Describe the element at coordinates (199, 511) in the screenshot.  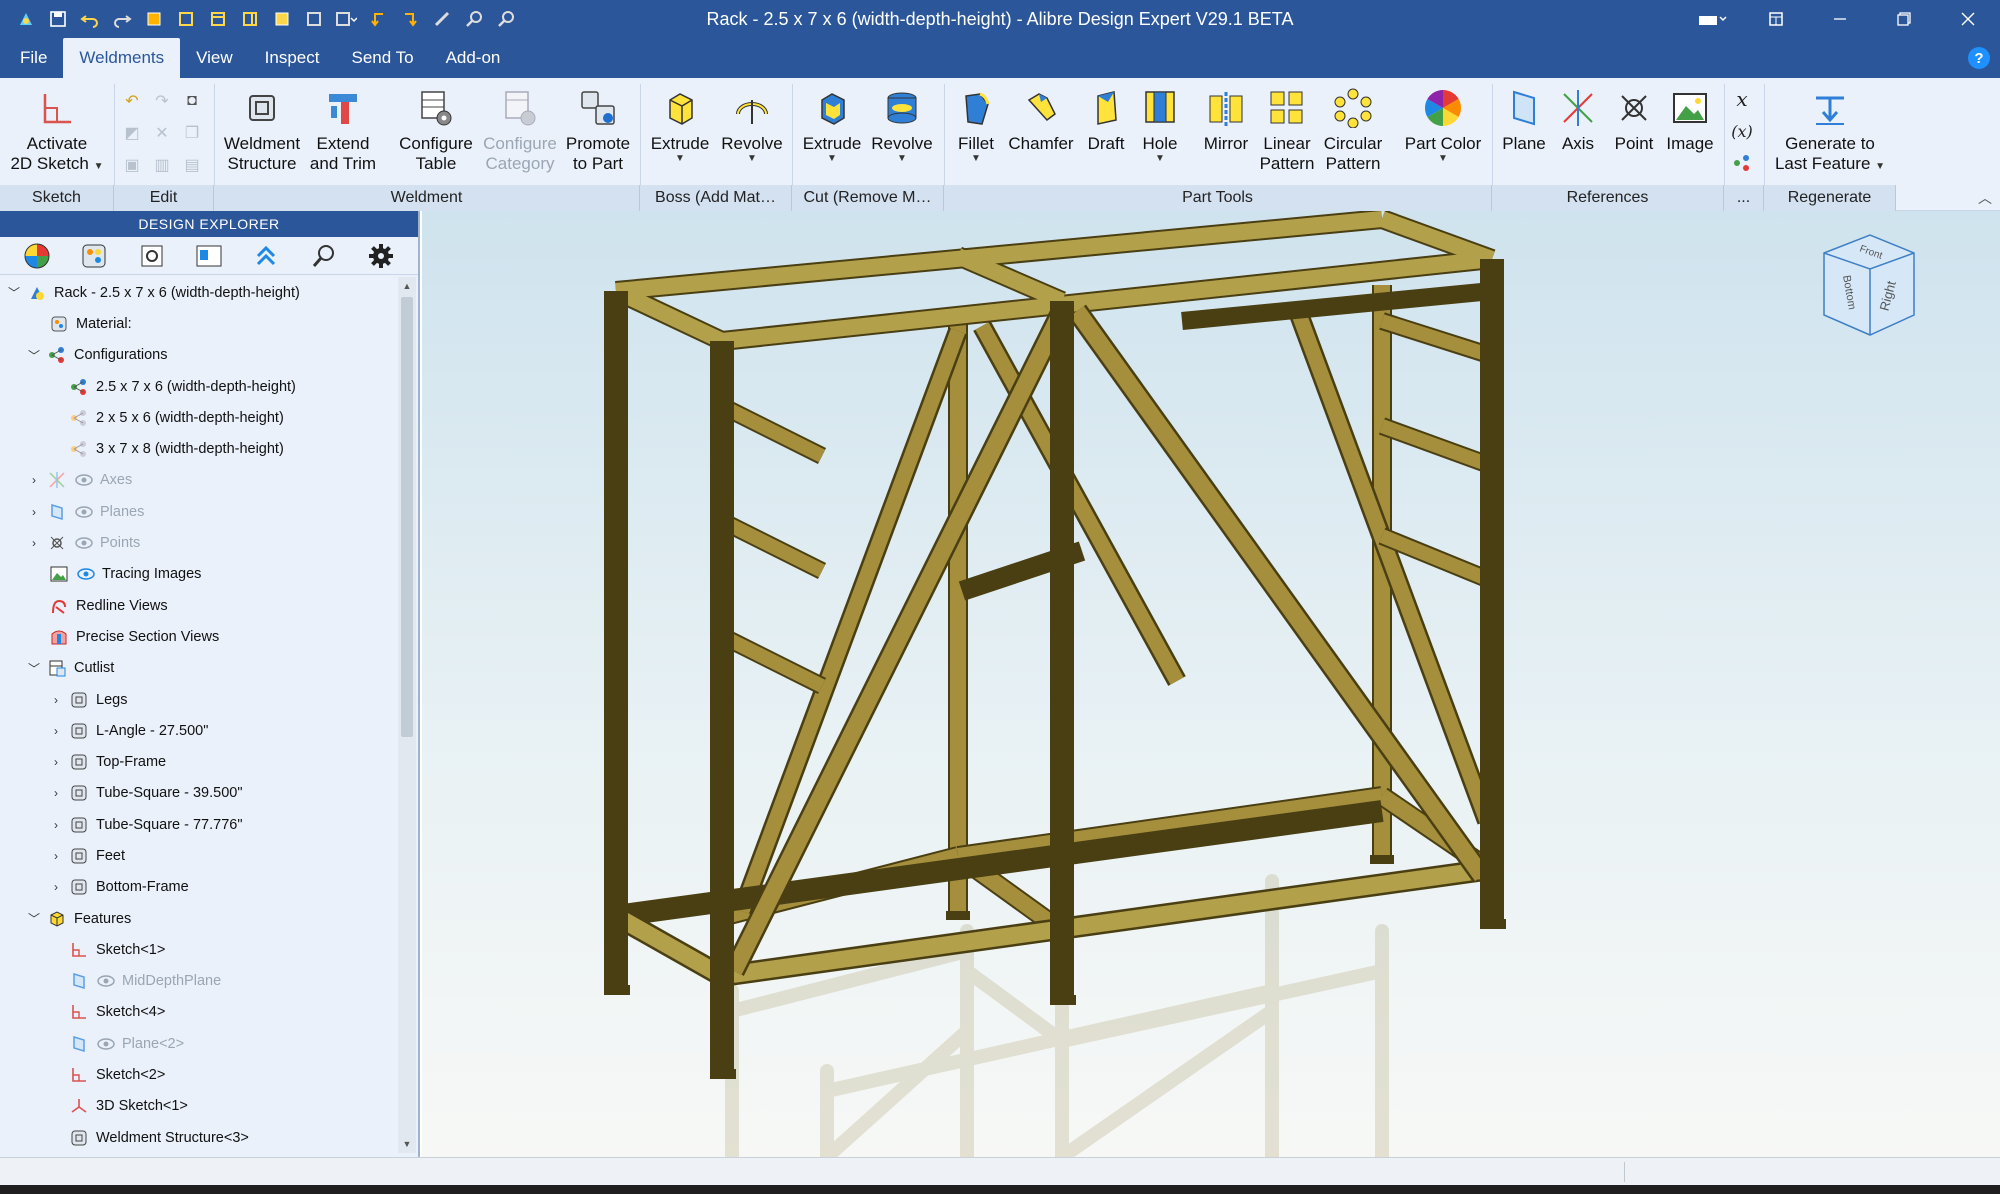
I see `tree-item-planes: › Planes` at that location.